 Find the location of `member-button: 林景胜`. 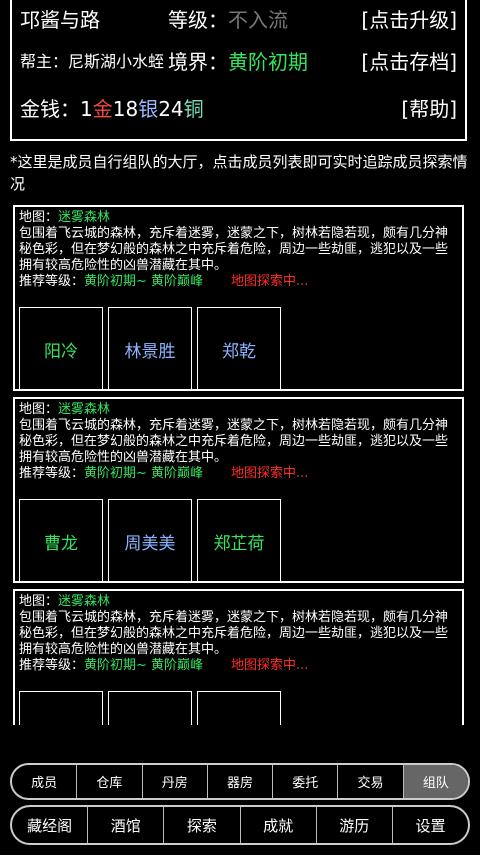

member-button: 林景胜 is located at coordinates (150, 349).